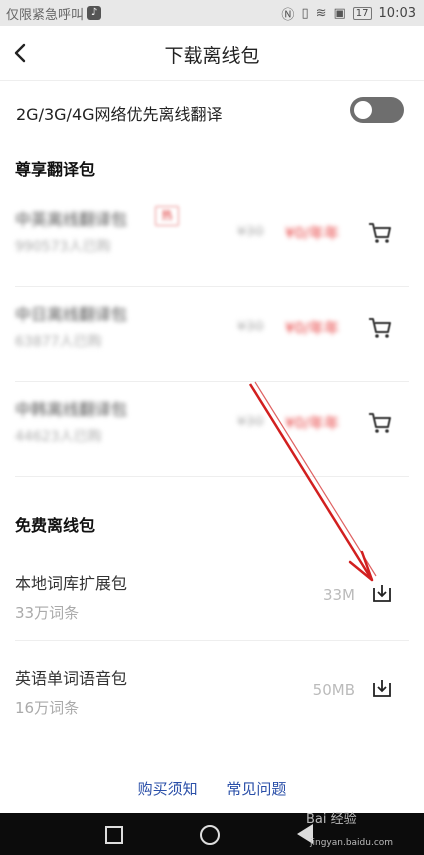 The image size is (424, 855). Describe the element at coordinates (45, 15) in the screenshot. I see `carrier-status: 仅限紧急呼叫` at that location.